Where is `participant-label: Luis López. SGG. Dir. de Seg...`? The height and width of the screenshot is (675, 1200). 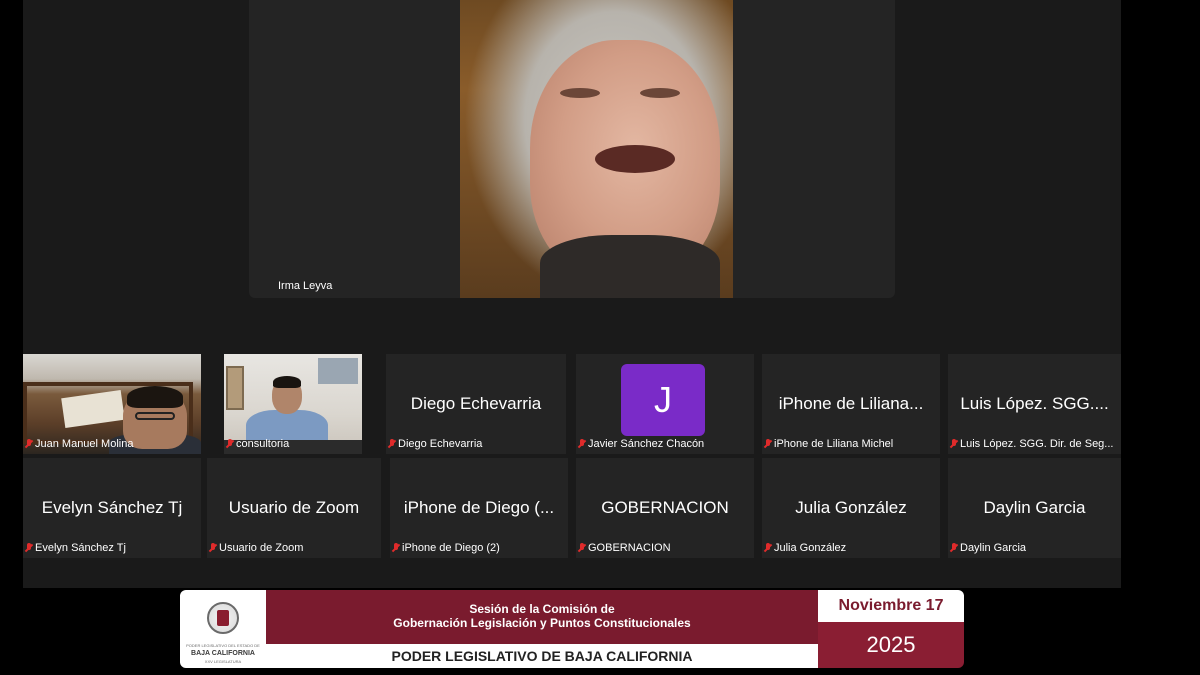 participant-label: Luis López. SGG. Dir. de Seg... is located at coordinates (1037, 444).